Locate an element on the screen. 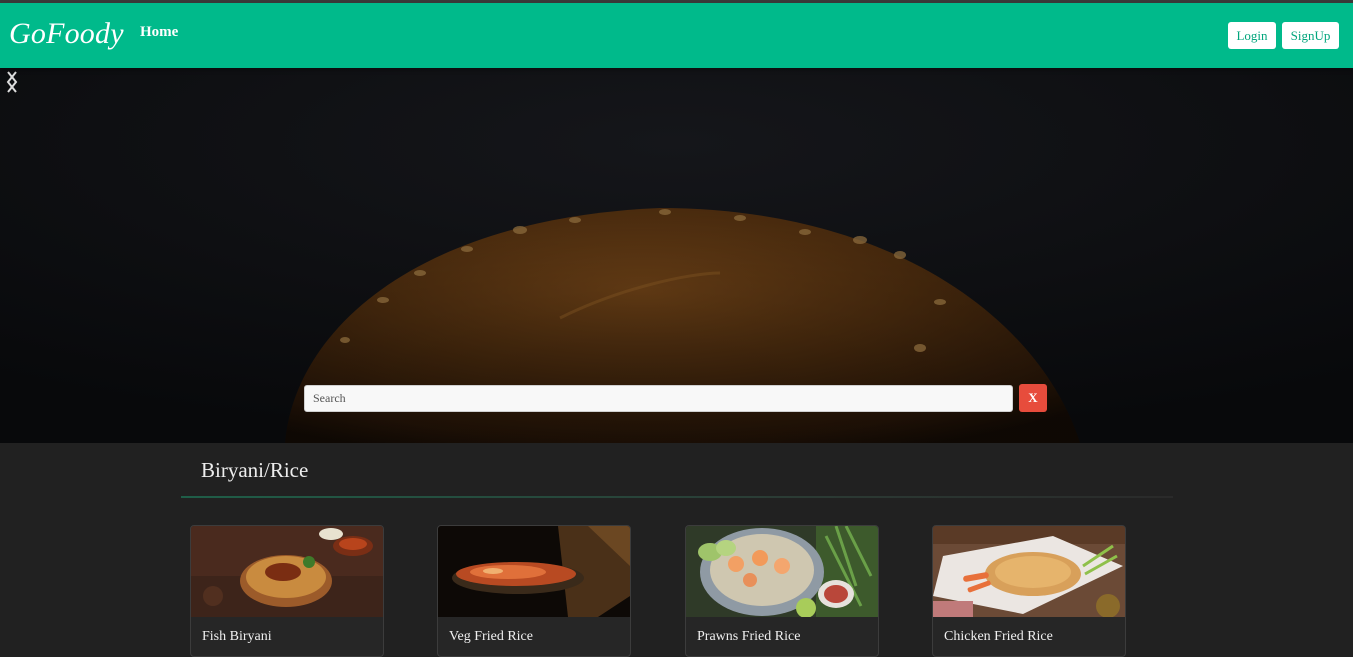  clear-search-button: X is located at coordinates (1033, 398).